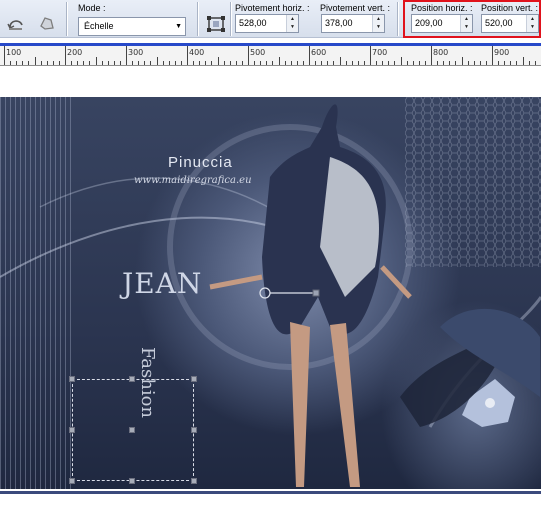  I want to click on ruler-label: 100, so click(14, 52).